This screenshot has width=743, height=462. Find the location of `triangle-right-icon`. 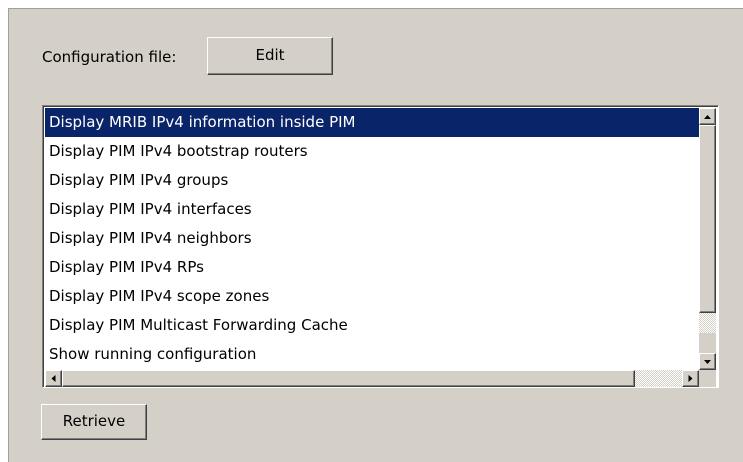

triangle-right-icon is located at coordinates (690, 378).